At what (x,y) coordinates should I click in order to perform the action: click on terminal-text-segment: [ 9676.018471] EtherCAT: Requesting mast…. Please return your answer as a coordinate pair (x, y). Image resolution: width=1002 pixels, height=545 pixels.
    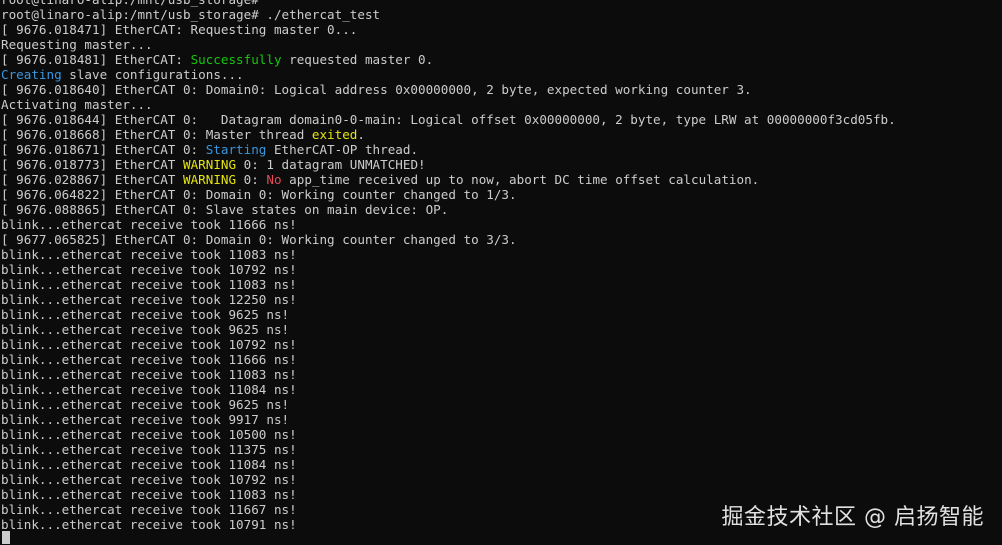
    Looking at the image, I should click on (179, 29).